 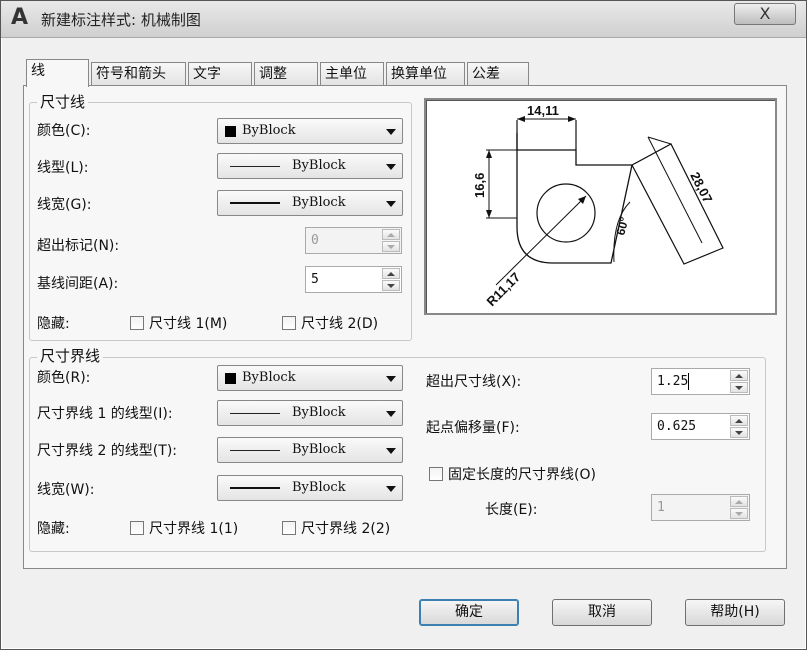 What do you see at coordinates (353, 279) in the screenshot?
I see `baseline-spacing-spinner: 5` at bounding box center [353, 279].